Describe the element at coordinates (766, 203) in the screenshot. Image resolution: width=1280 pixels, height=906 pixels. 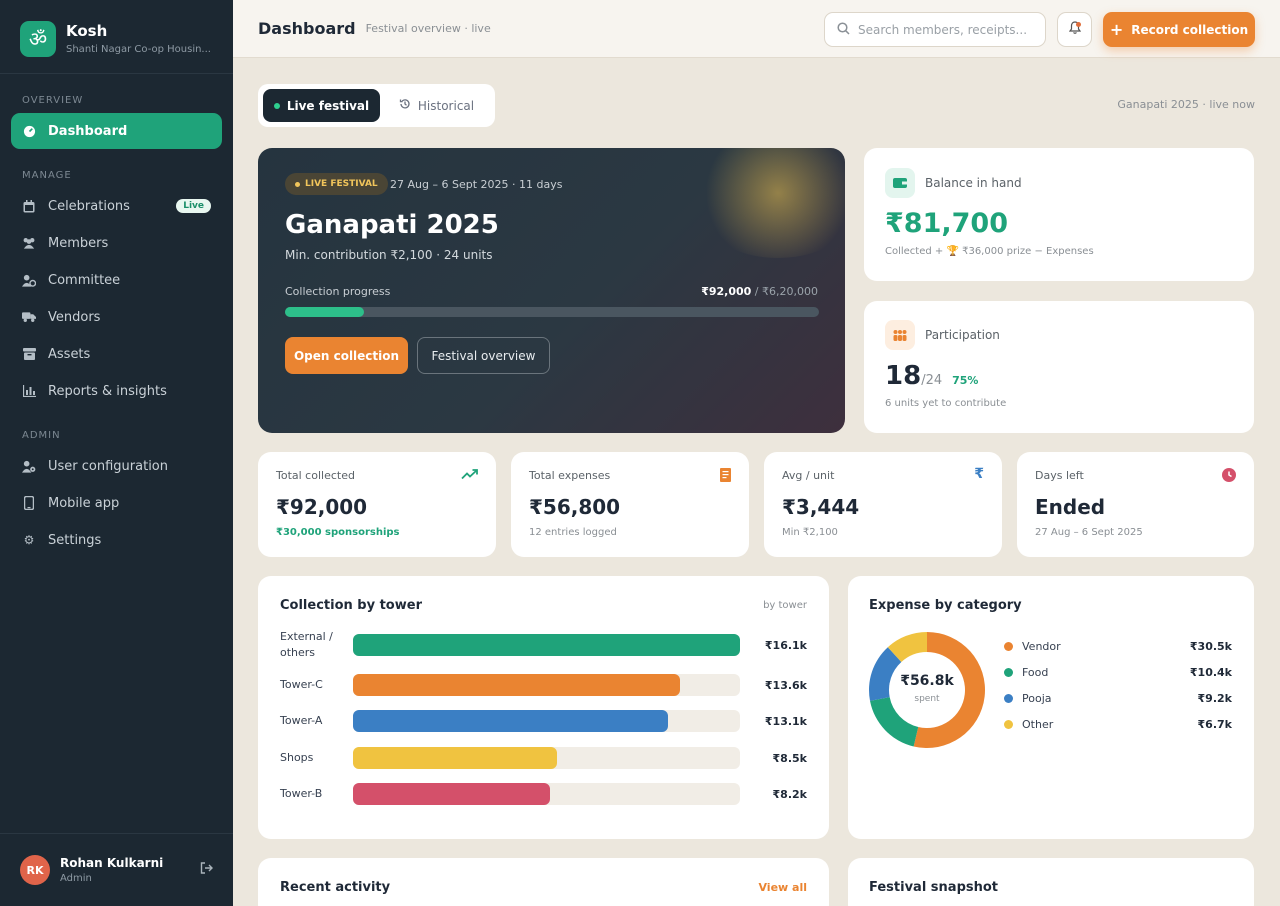
I see `hero-glow` at that location.